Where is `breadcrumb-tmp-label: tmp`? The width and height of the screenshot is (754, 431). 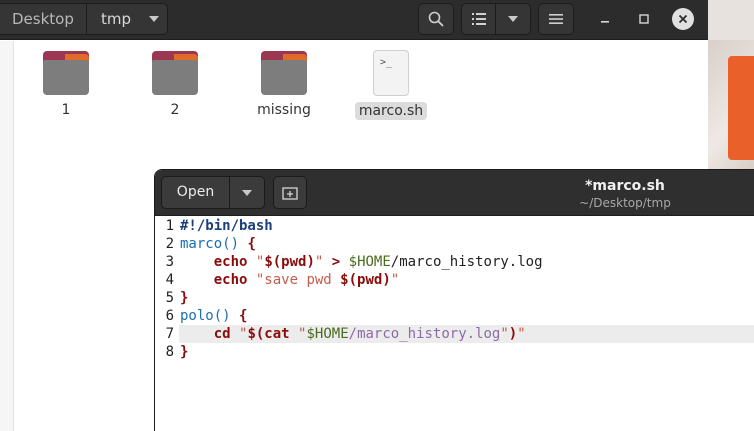 breadcrumb-tmp-label: tmp is located at coordinates (116, 19).